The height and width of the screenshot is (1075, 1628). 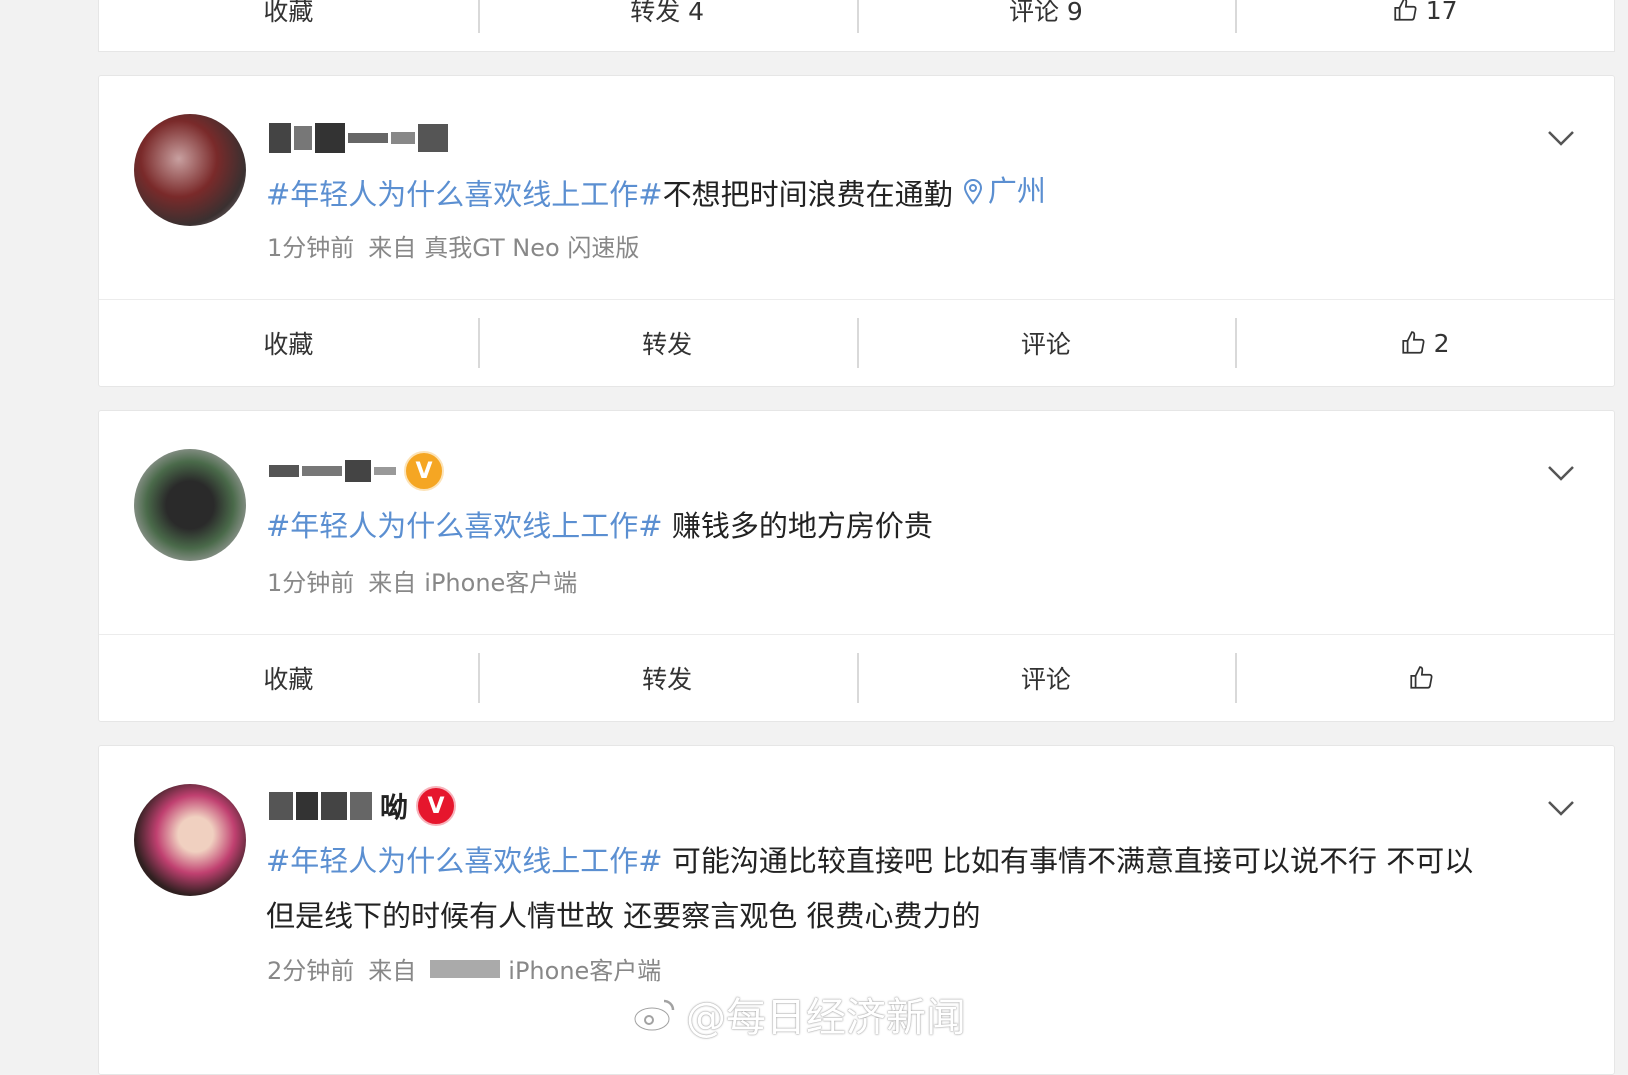 What do you see at coordinates (394, 807) in the screenshot?
I see `username-suffix: 呦` at bounding box center [394, 807].